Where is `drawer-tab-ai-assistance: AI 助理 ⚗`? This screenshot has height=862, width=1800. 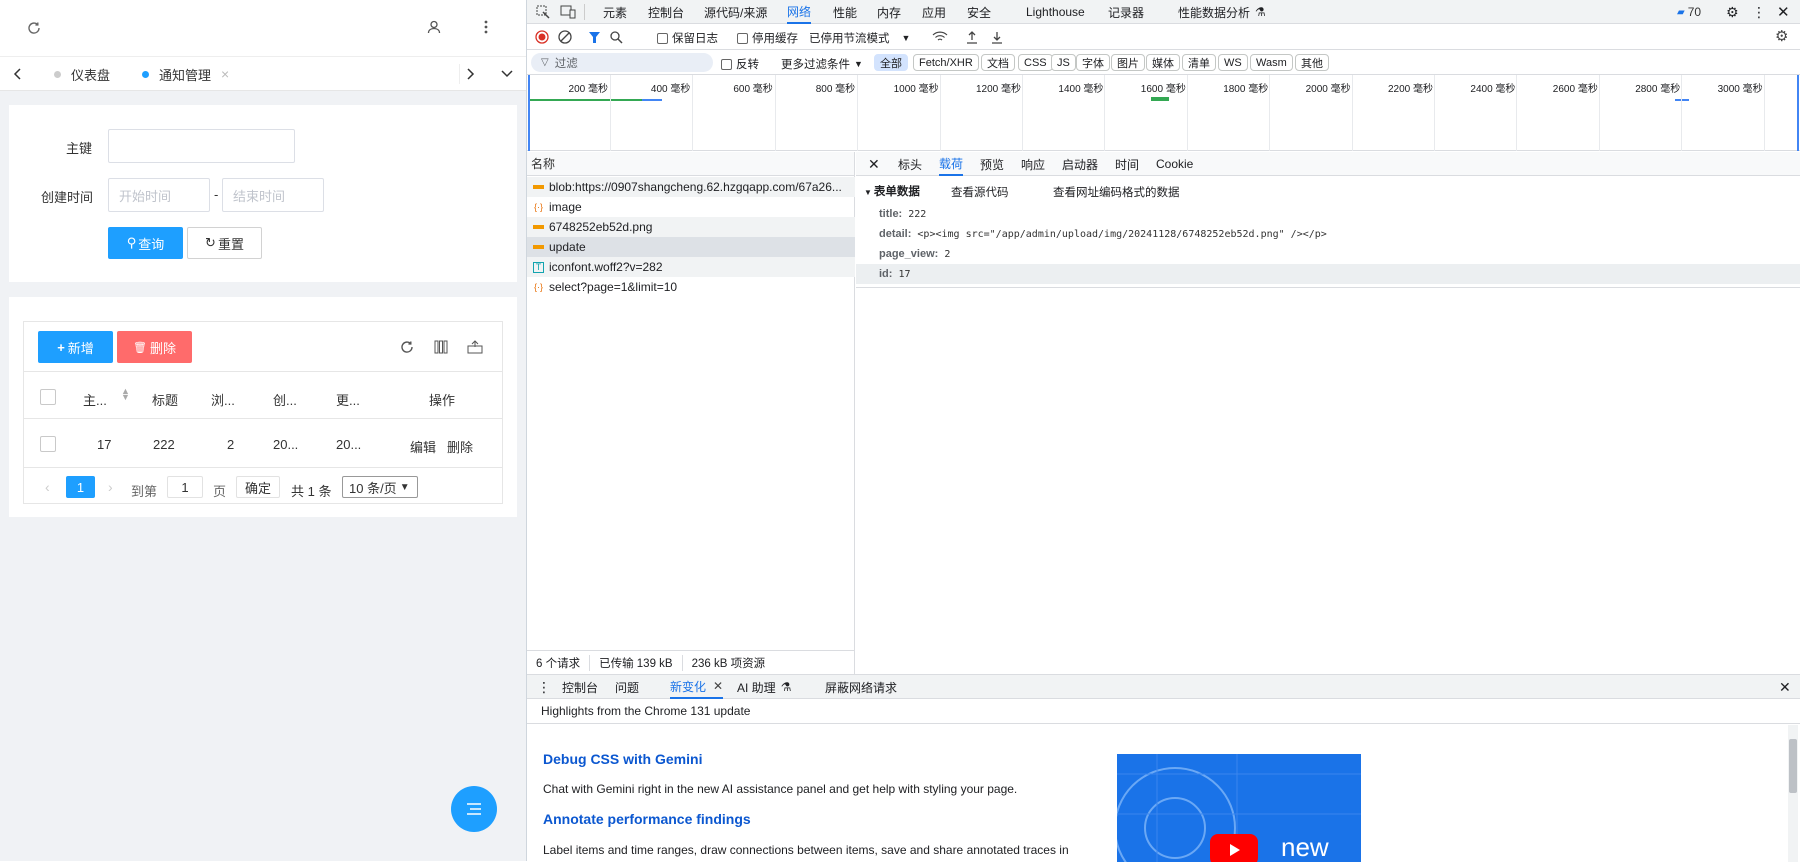
drawer-tab-ai-assistance: AI 助理 ⚗ is located at coordinates (764, 687).